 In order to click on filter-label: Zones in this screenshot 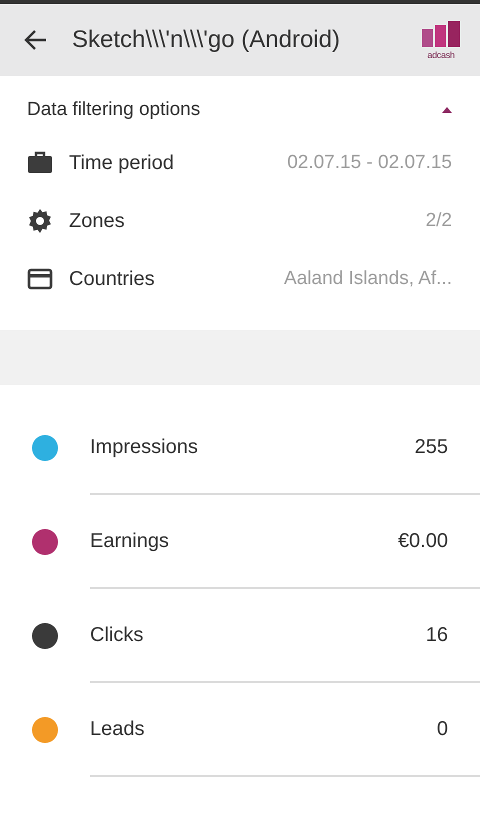, I will do `click(97, 221)`.